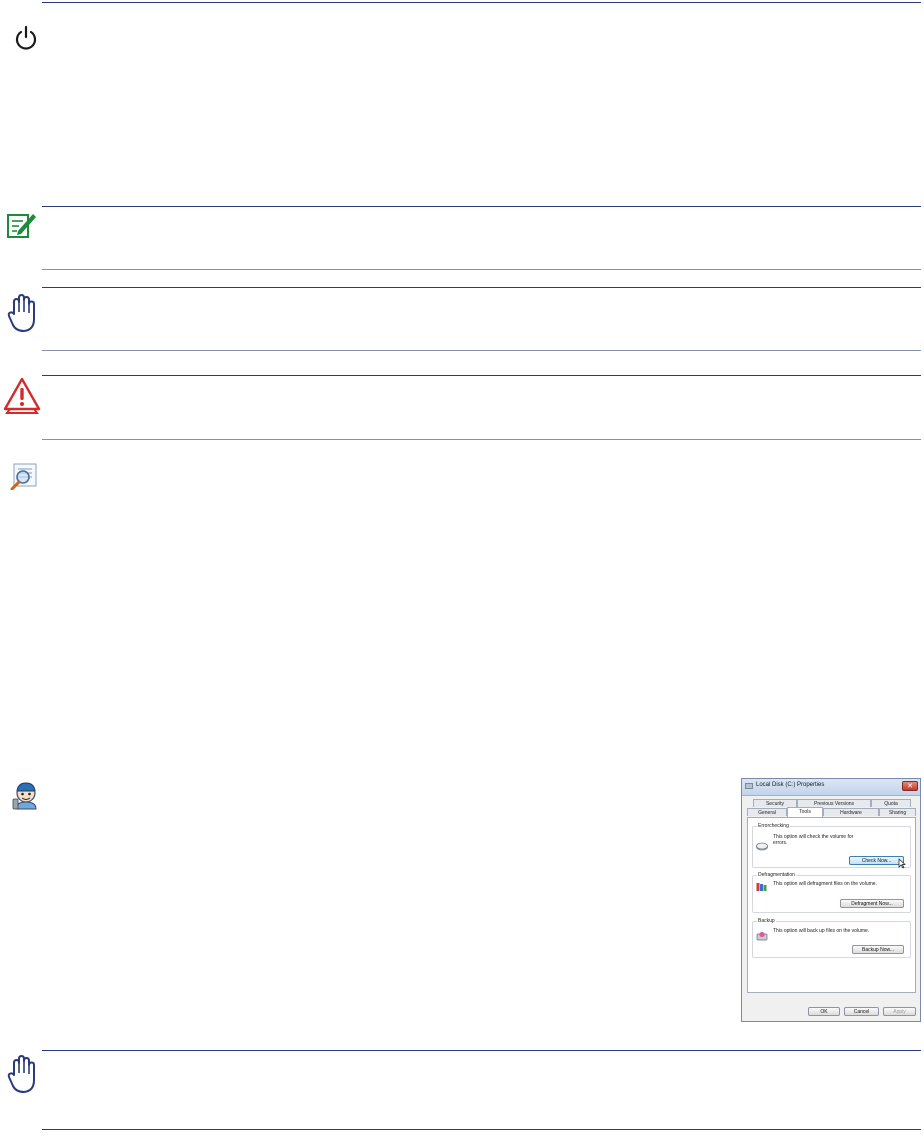 The image size is (924, 1141). What do you see at coordinates (790, 785) in the screenshot?
I see `dialog-title: Local Disk (C:) Properties` at bounding box center [790, 785].